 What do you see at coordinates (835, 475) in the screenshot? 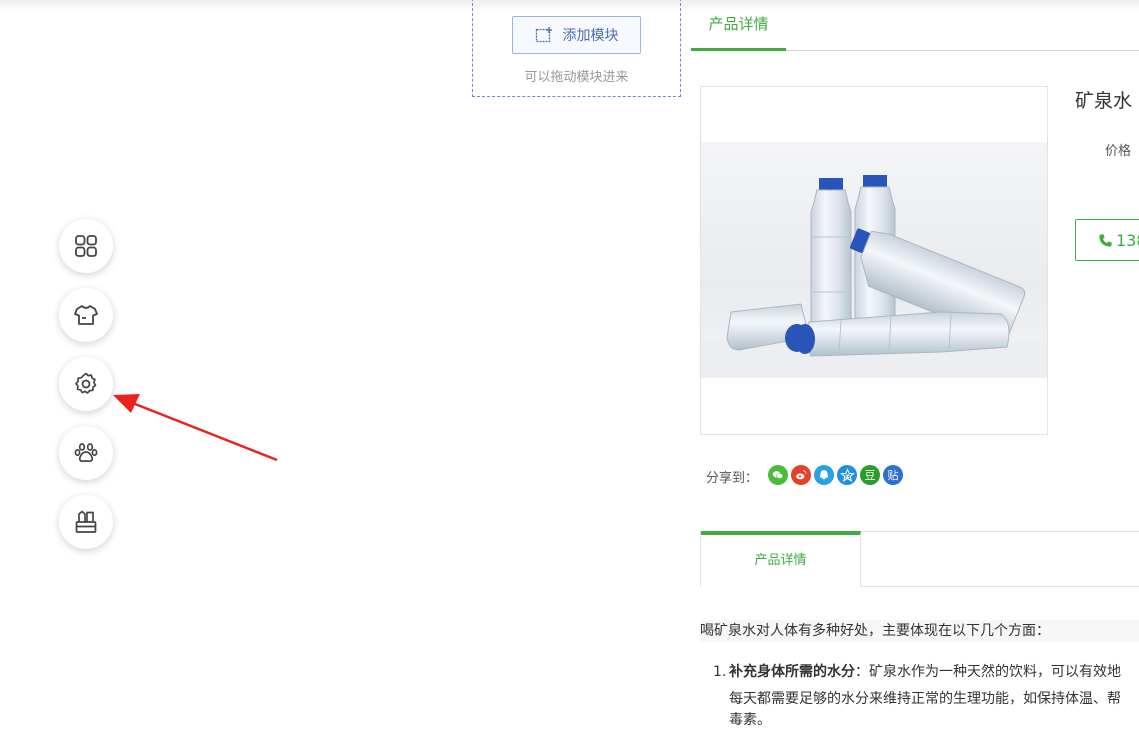
I see `share-icons: 豆 贴` at bounding box center [835, 475].